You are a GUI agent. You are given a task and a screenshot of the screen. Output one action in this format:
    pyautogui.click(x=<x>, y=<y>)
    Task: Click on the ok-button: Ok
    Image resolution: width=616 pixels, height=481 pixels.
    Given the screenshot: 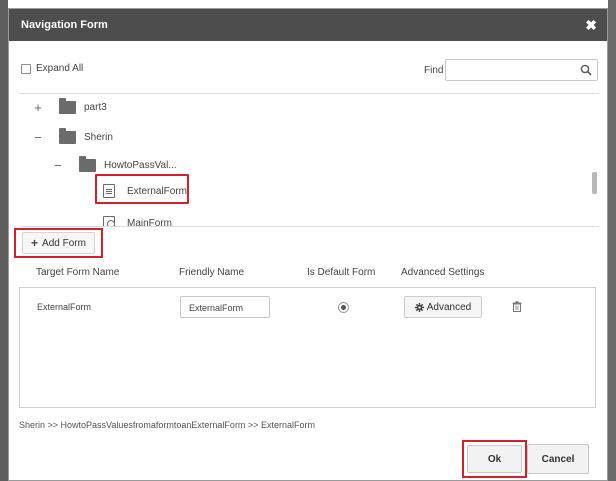 What is the action you would take?
    pyautogui.click(x=494, y=459)
    